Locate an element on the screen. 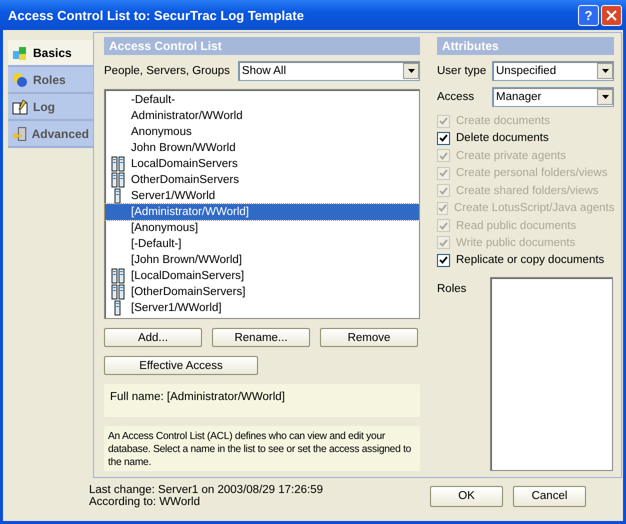 The image size is (626, 524). list-item: John Brown/WWorld is located at coordinates (262, 148).